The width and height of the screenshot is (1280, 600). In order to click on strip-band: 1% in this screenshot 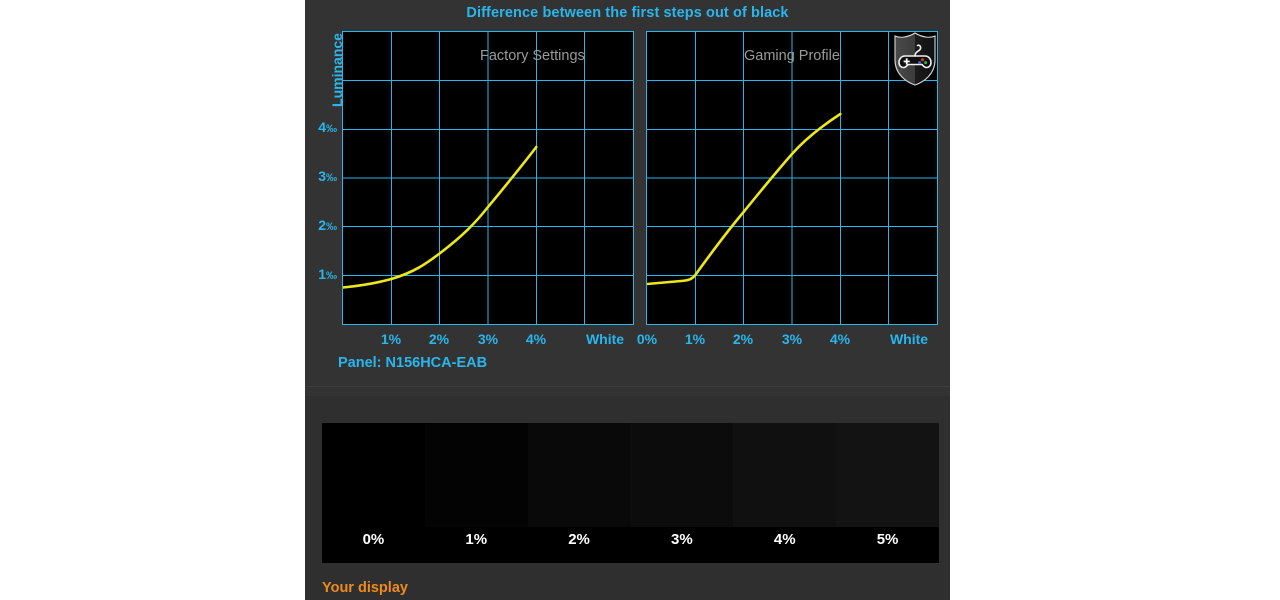, I will do `click(476, 493)`.